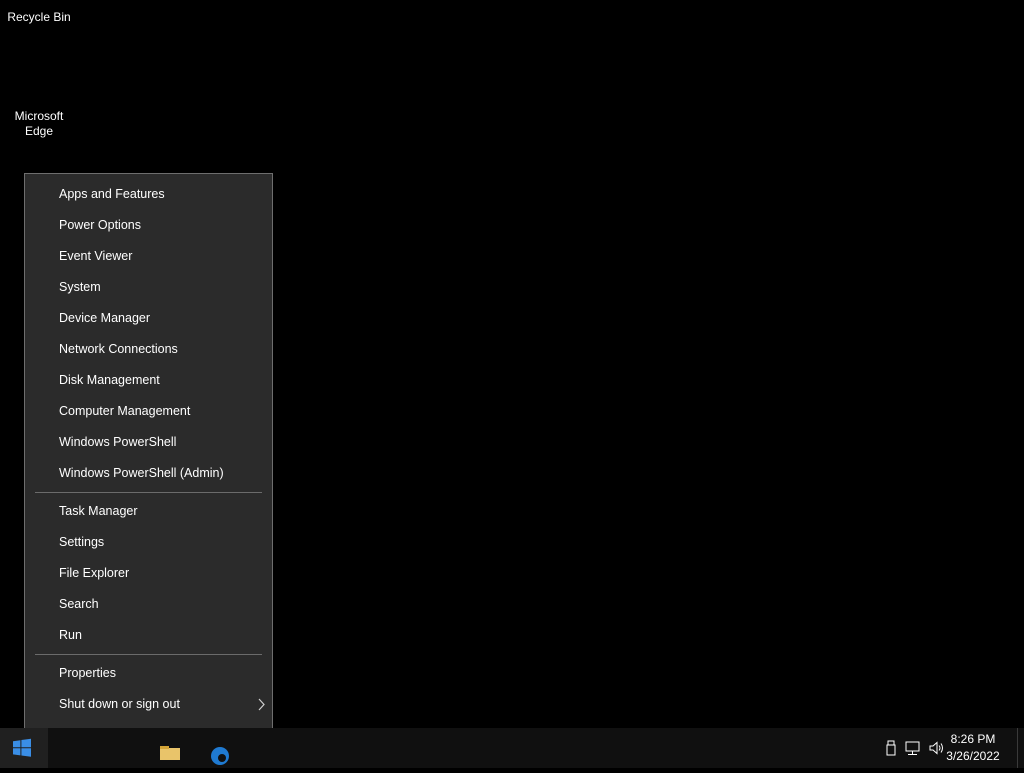 The height and width of the screenshot is (773, 1024). I want to click on recycle-bin-shortcut: Recycle Bin, so click(39, 17).